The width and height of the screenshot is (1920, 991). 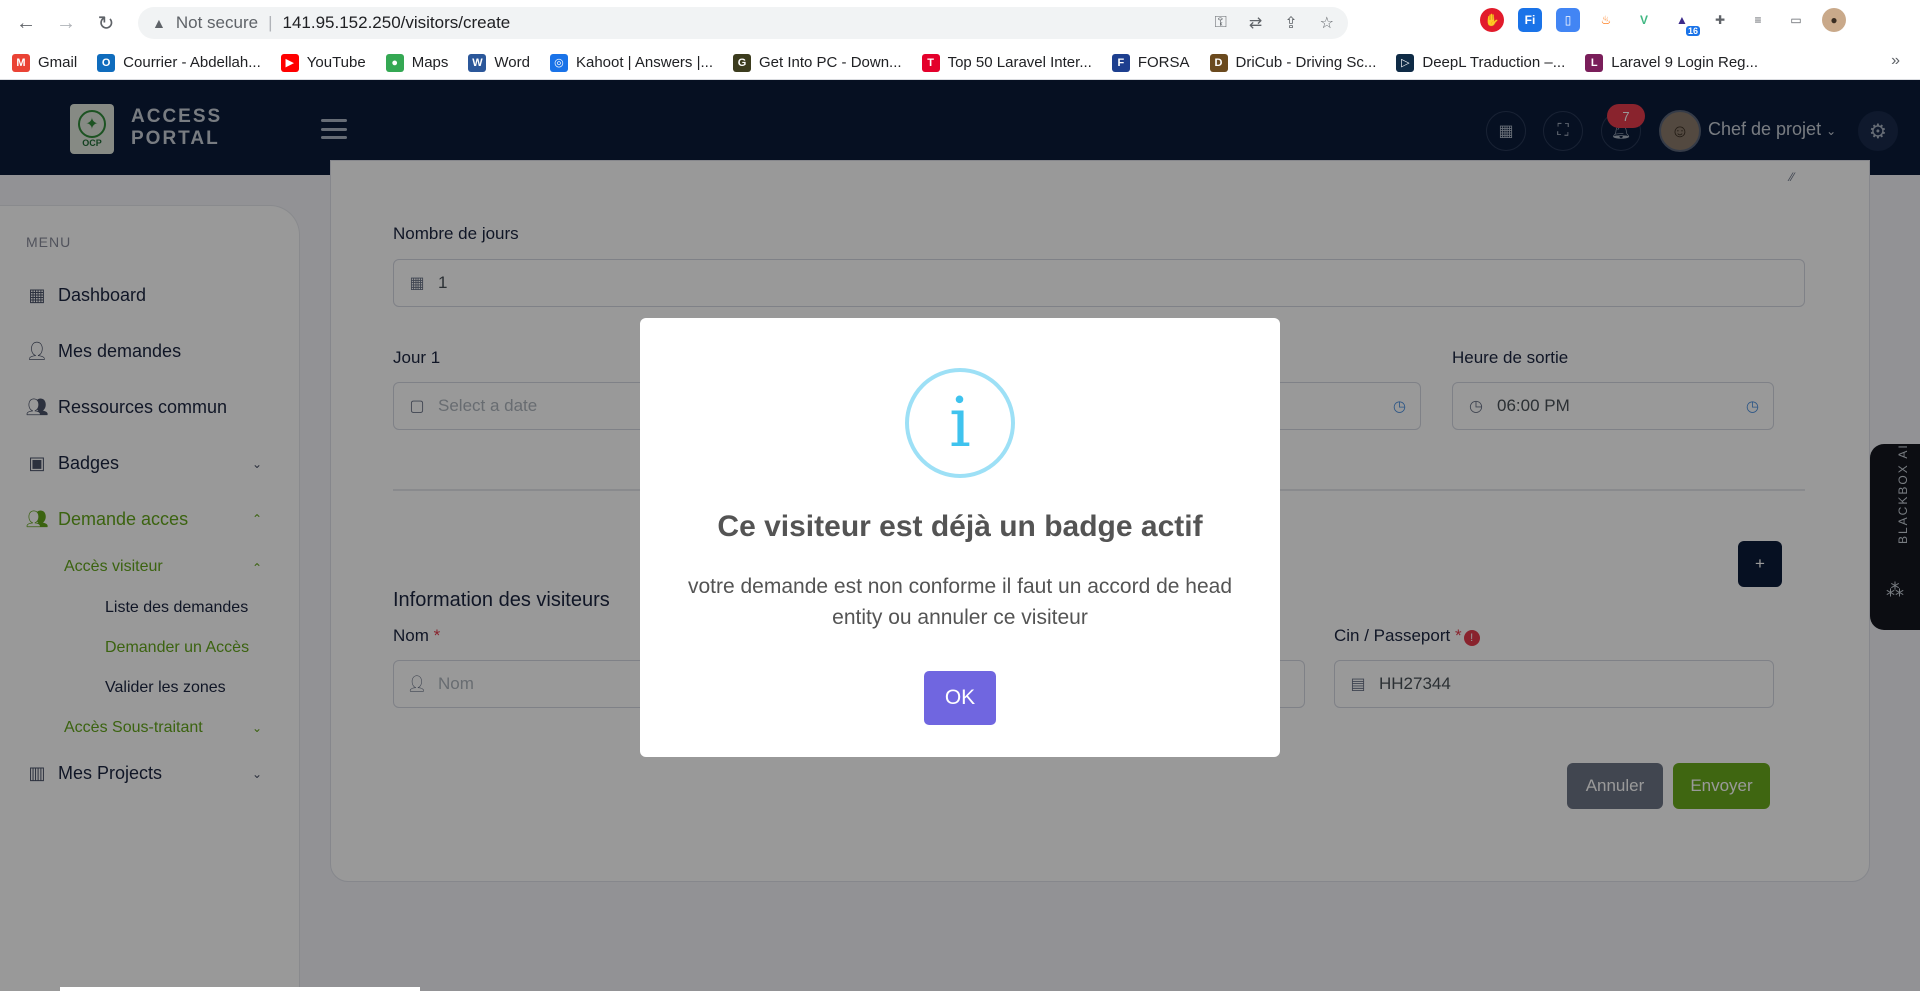 I want to click on translate-icon: ⇄, so click(x=1255, y=23).